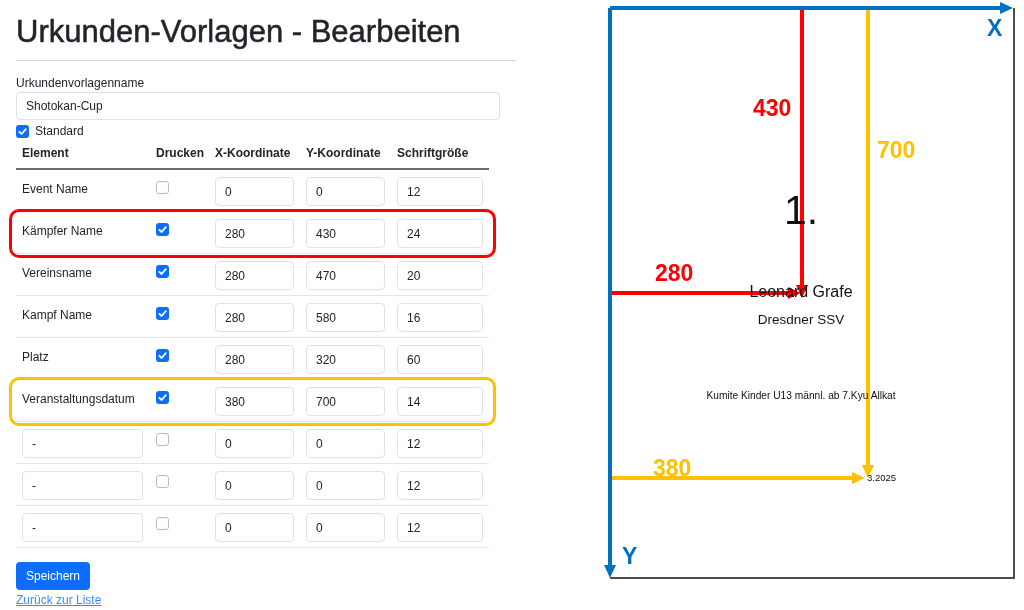 The height and width of the screenshot is (610, 1024). Describe the element at coordinates (45, 153) in the screenshot. I see `column-header: Element` at that location.